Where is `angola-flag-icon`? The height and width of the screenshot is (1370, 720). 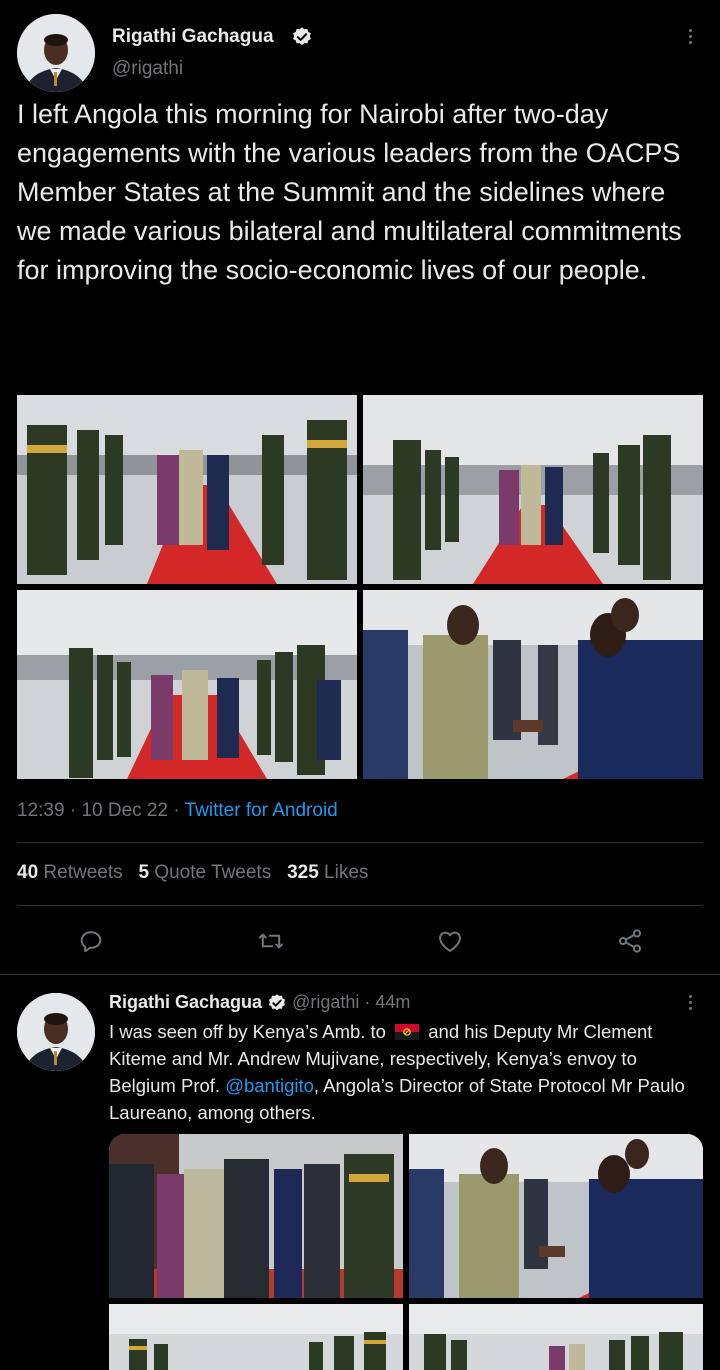 angola-flag-icon is located at coordinates (407, 1032).